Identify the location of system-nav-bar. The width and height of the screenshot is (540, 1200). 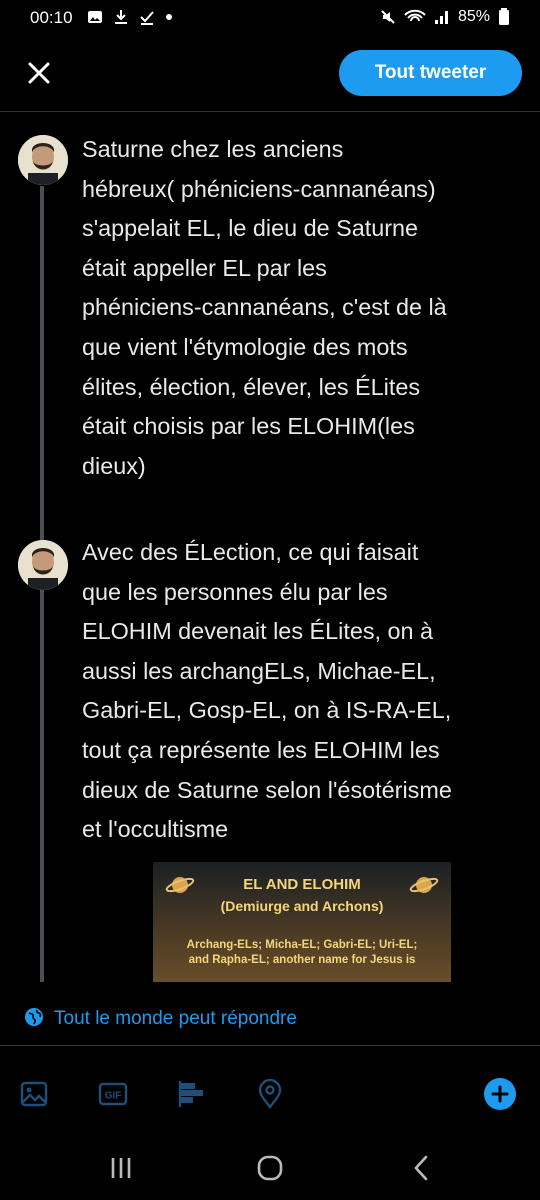
(270, 1165).